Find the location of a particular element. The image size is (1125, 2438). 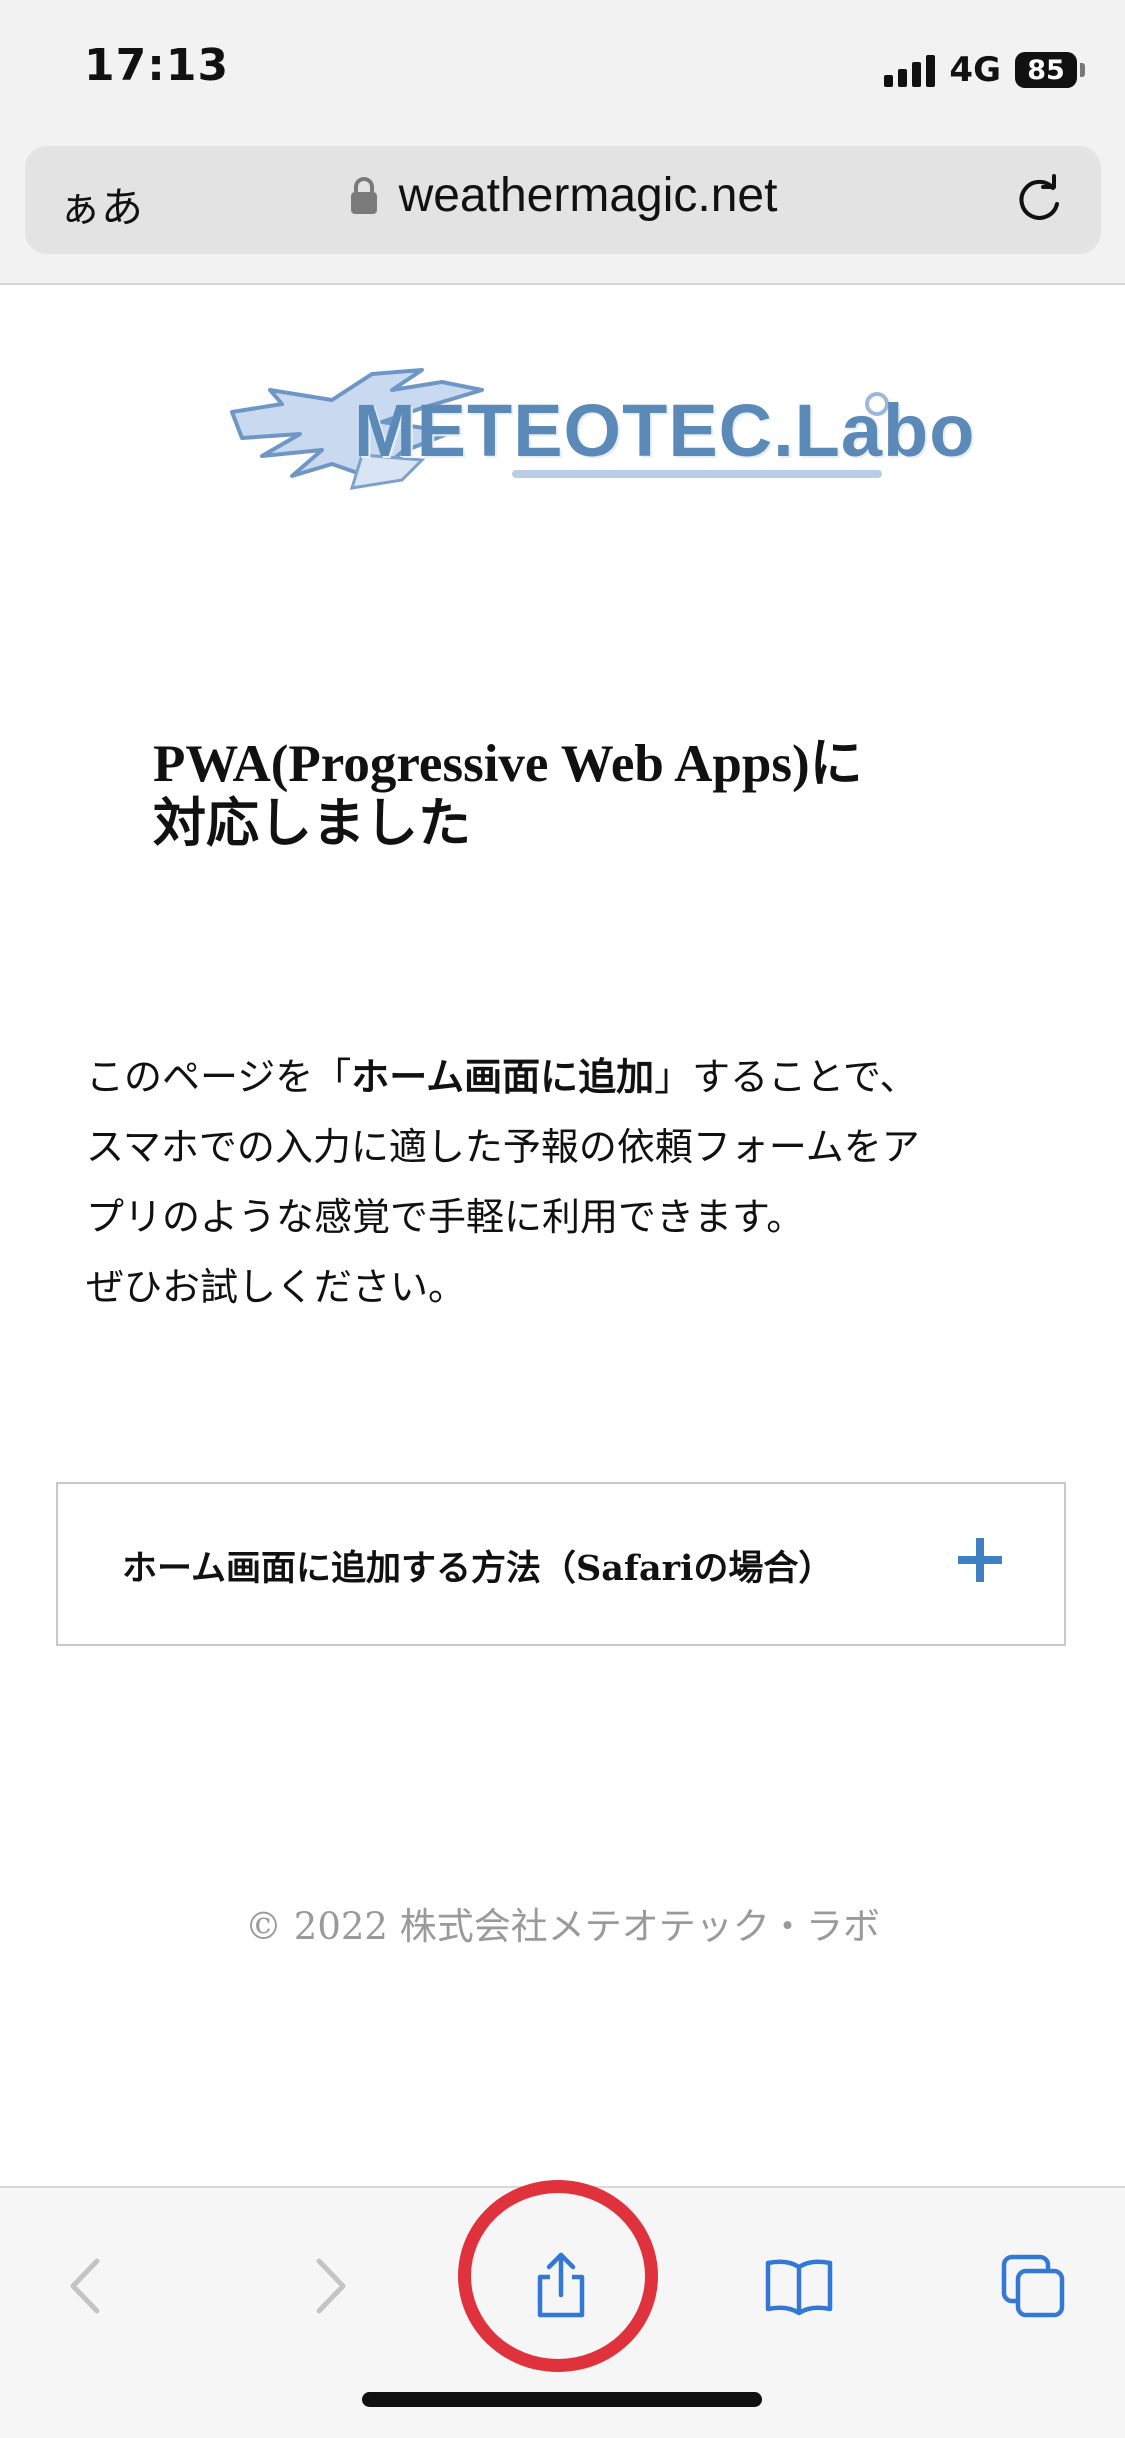

home-indicator is located at coordinates (562, 2399).